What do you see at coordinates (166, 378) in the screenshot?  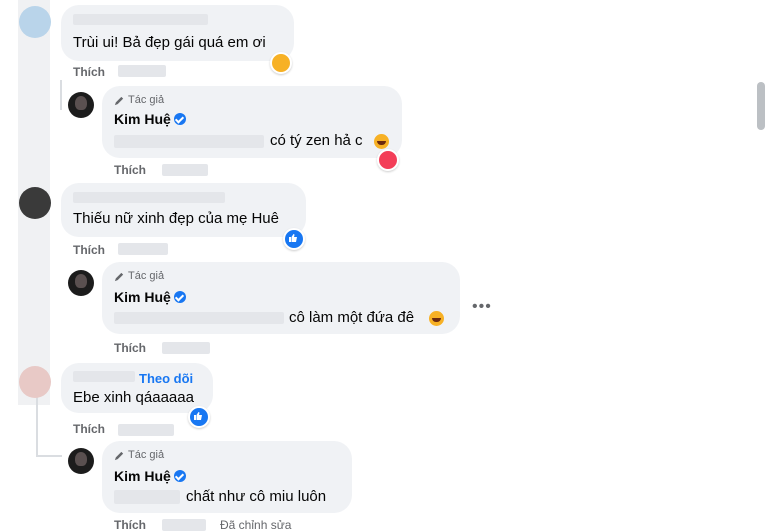 I see `follow-button: Theo dõi` at bounding box center [166, 378].